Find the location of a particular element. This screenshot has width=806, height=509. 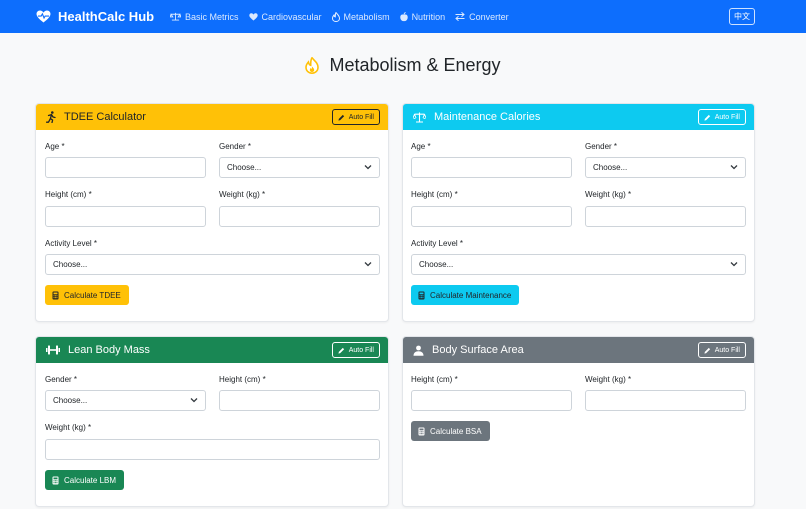

language-toggle-button: 中文 is located at coordinates (742, 16).